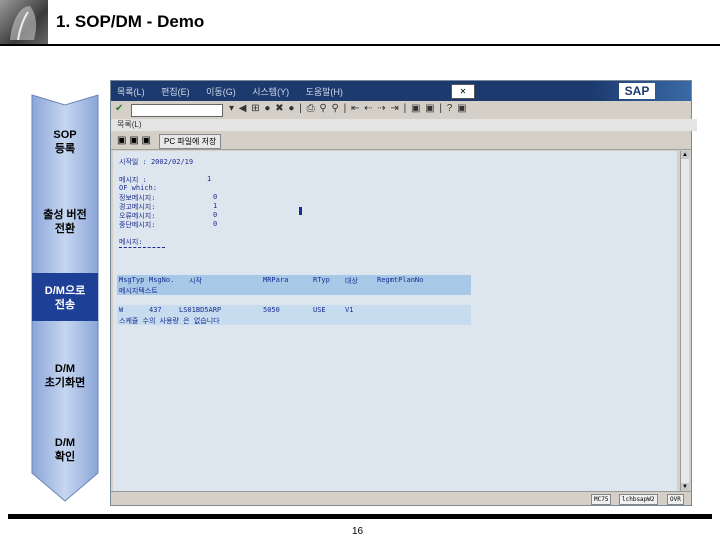  I want to click on menu-item: 편집(E), so click(175, 92).